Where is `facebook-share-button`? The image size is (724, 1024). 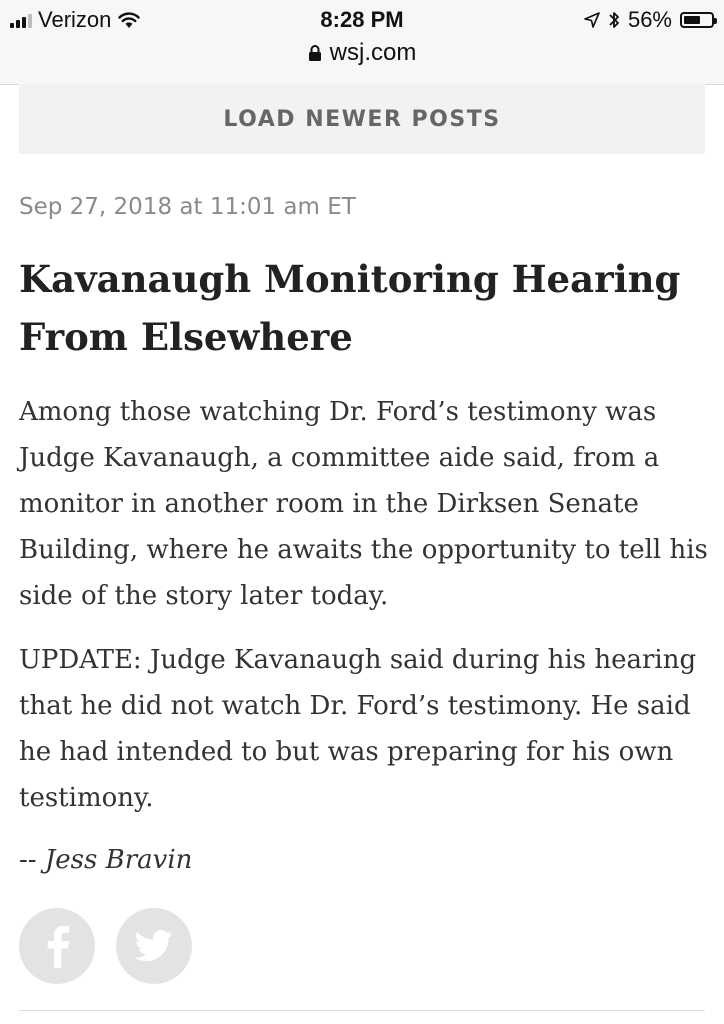
facebook-share-button is located at coordinates (57, 946).